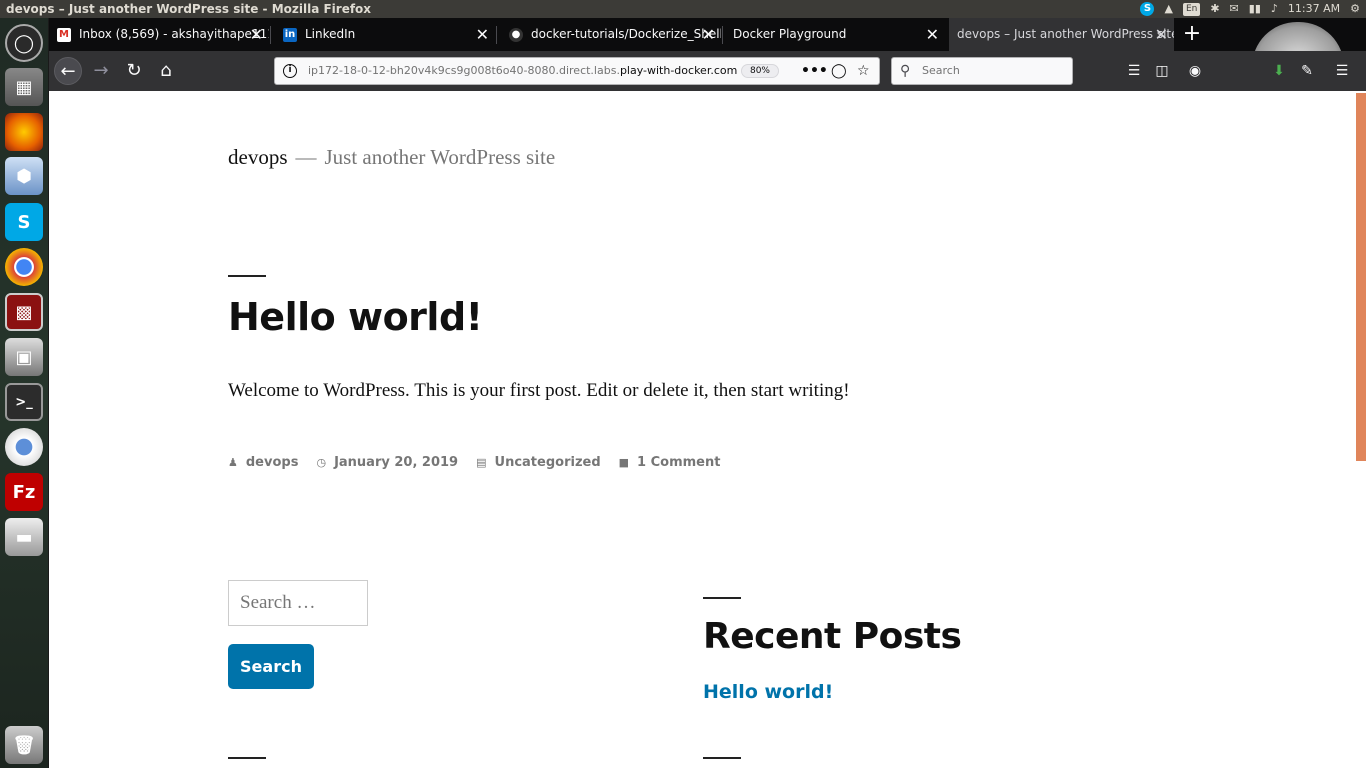 The width and height of the screenshot is (1366, 768). I want to click on search-button: Search, so click(271, 666).